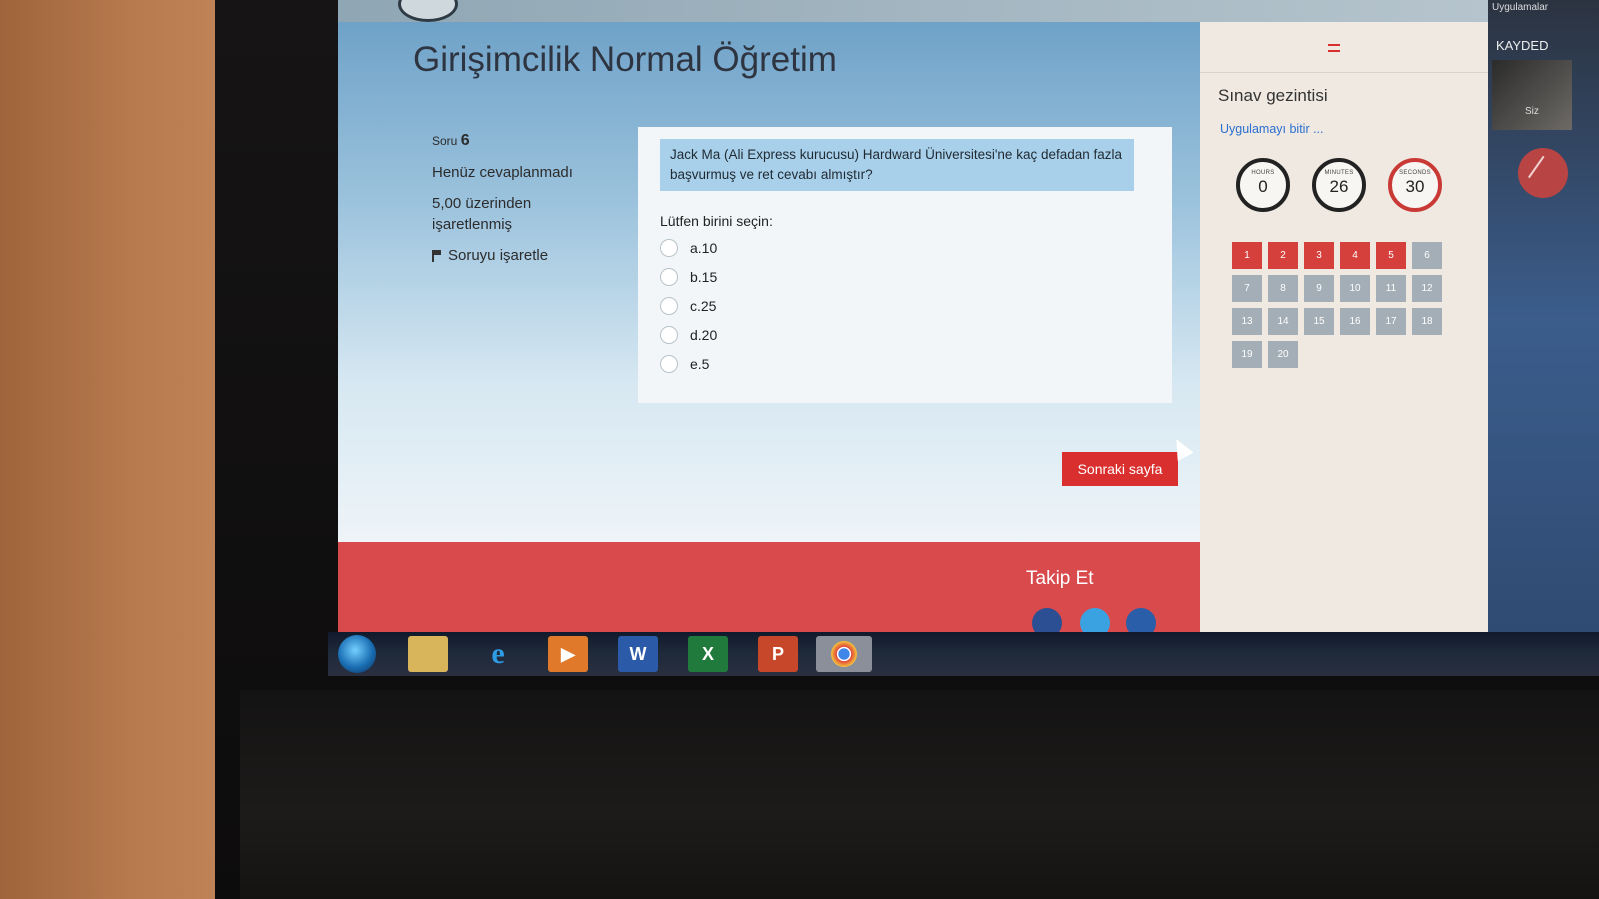  Describe the element at coordinates (1427, 321) in the screenshot. I see `question-nav-button: 18` at that location.